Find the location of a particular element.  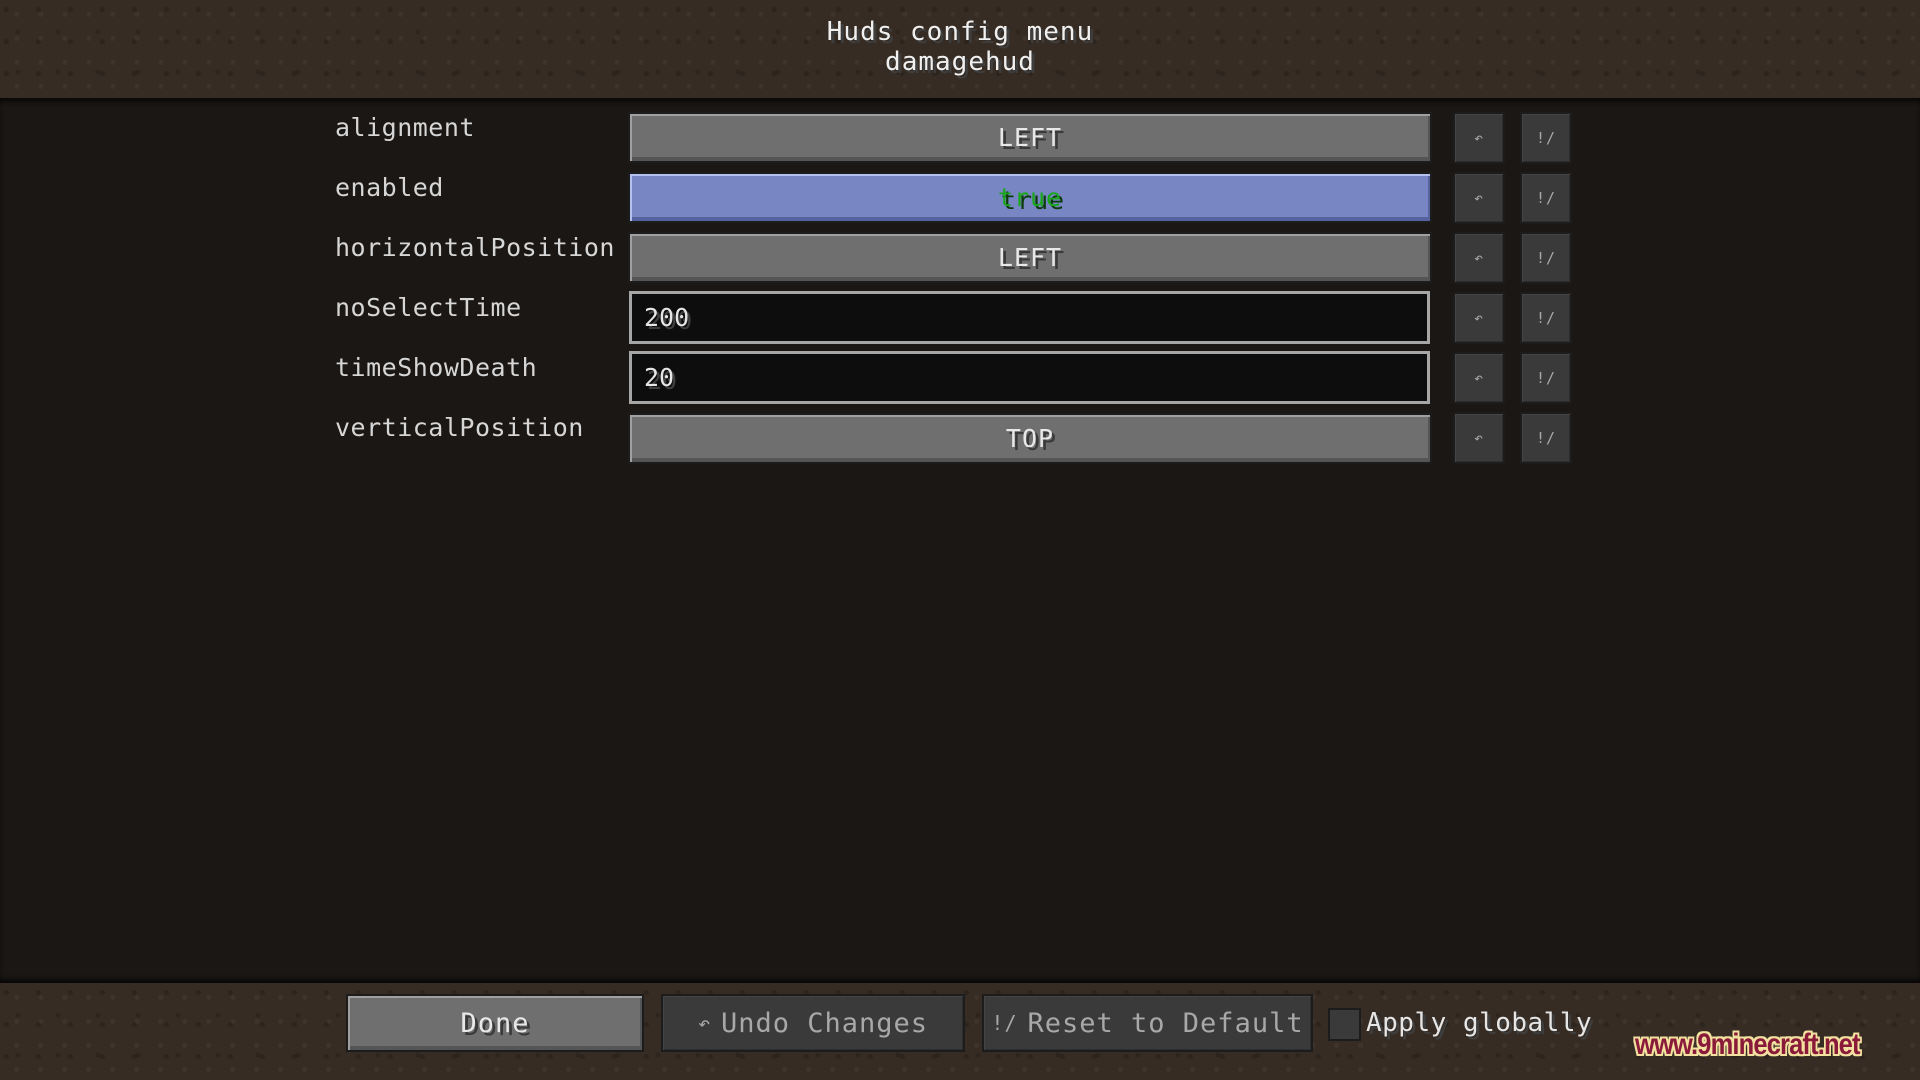

no-select-time-reset-button: !/ is located at coordinates (1546, 318).